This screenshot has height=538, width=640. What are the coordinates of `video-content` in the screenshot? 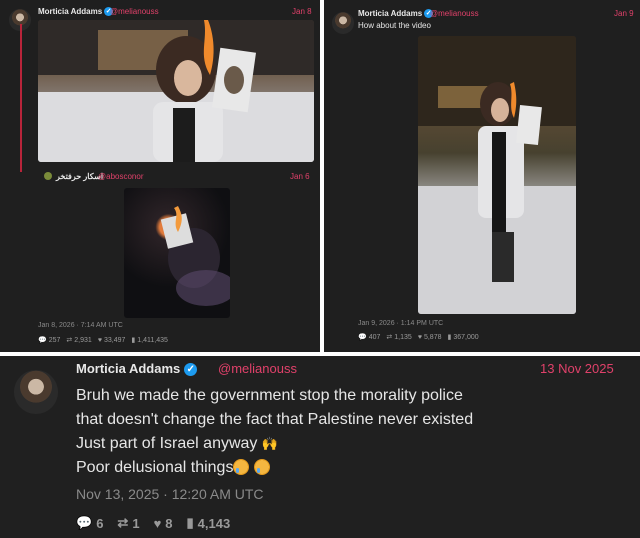 It's located at (497, 175).